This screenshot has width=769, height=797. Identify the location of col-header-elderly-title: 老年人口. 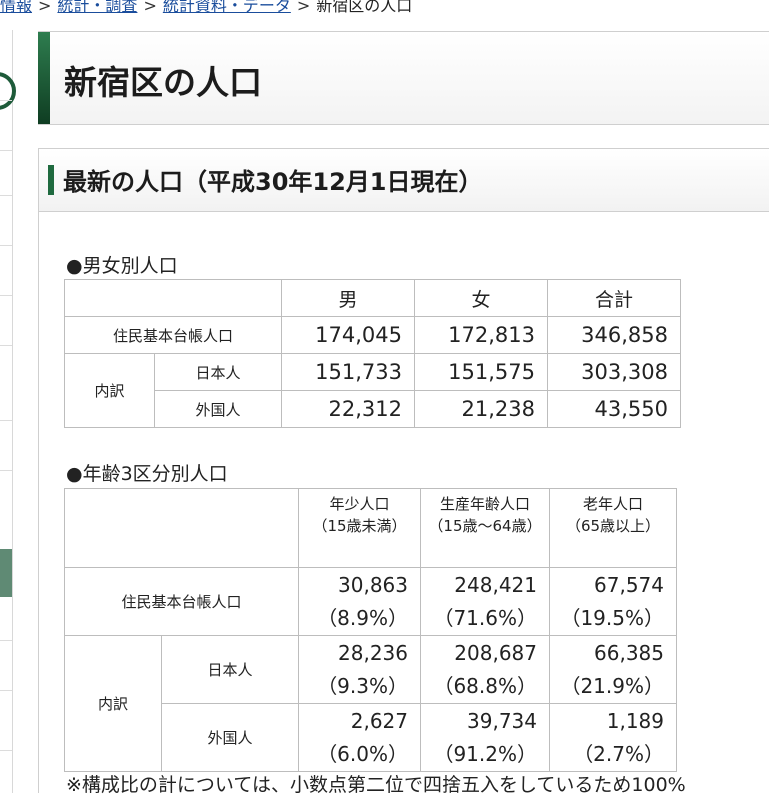
(612, 504).